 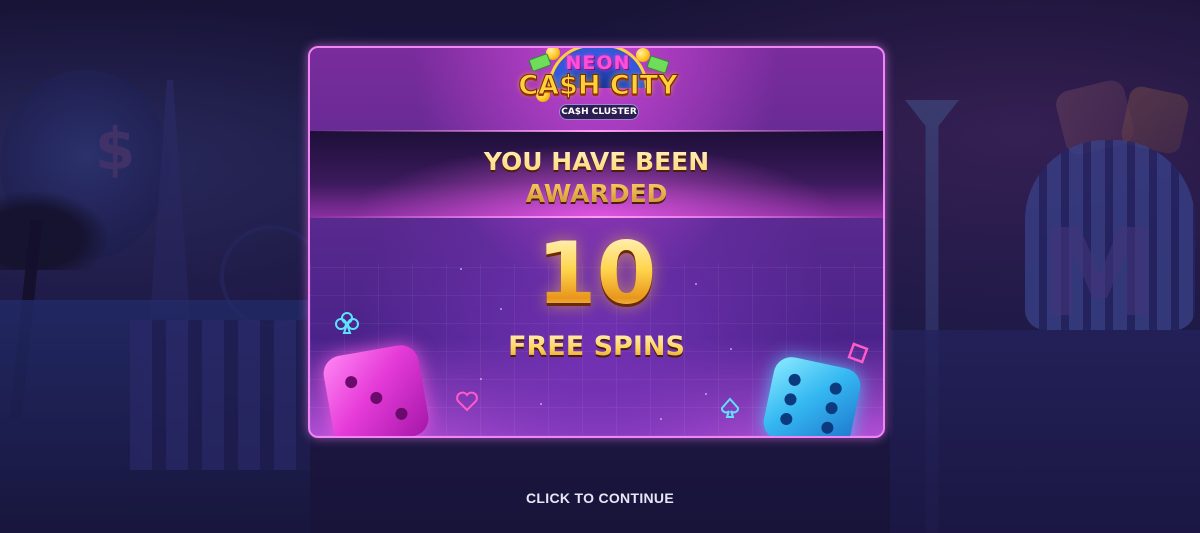 What do you see at coordinates (596, 274) in the screenshot?
I see `free-spins-count: 10` at bounding box center [596, 274].